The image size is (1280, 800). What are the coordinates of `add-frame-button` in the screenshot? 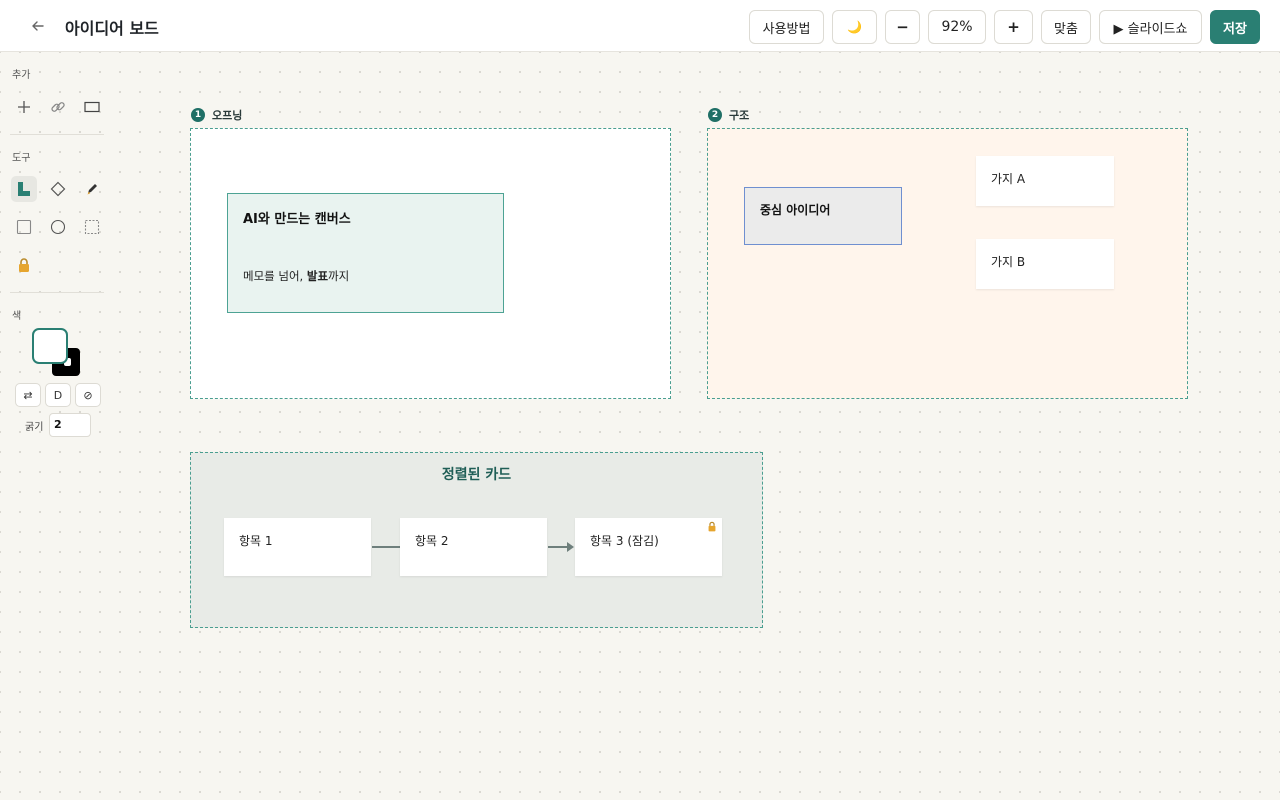 It's located at (92, 107).